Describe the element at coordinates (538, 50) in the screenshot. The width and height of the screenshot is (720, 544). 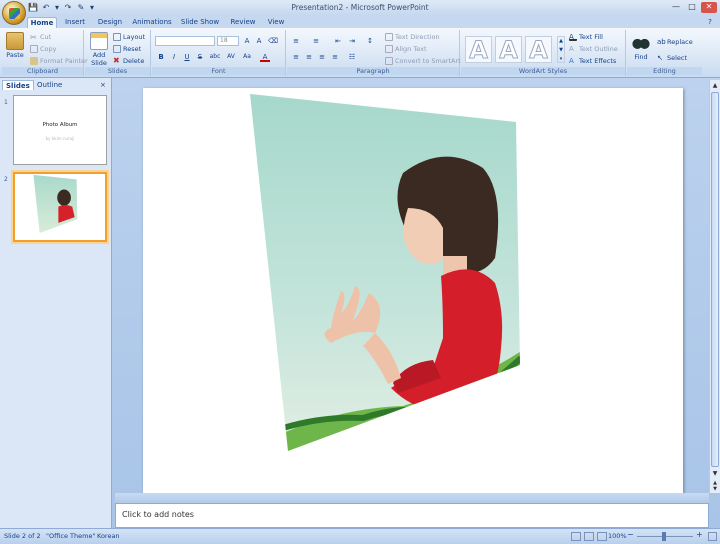
I see `wordart-style-3: A` at that location.